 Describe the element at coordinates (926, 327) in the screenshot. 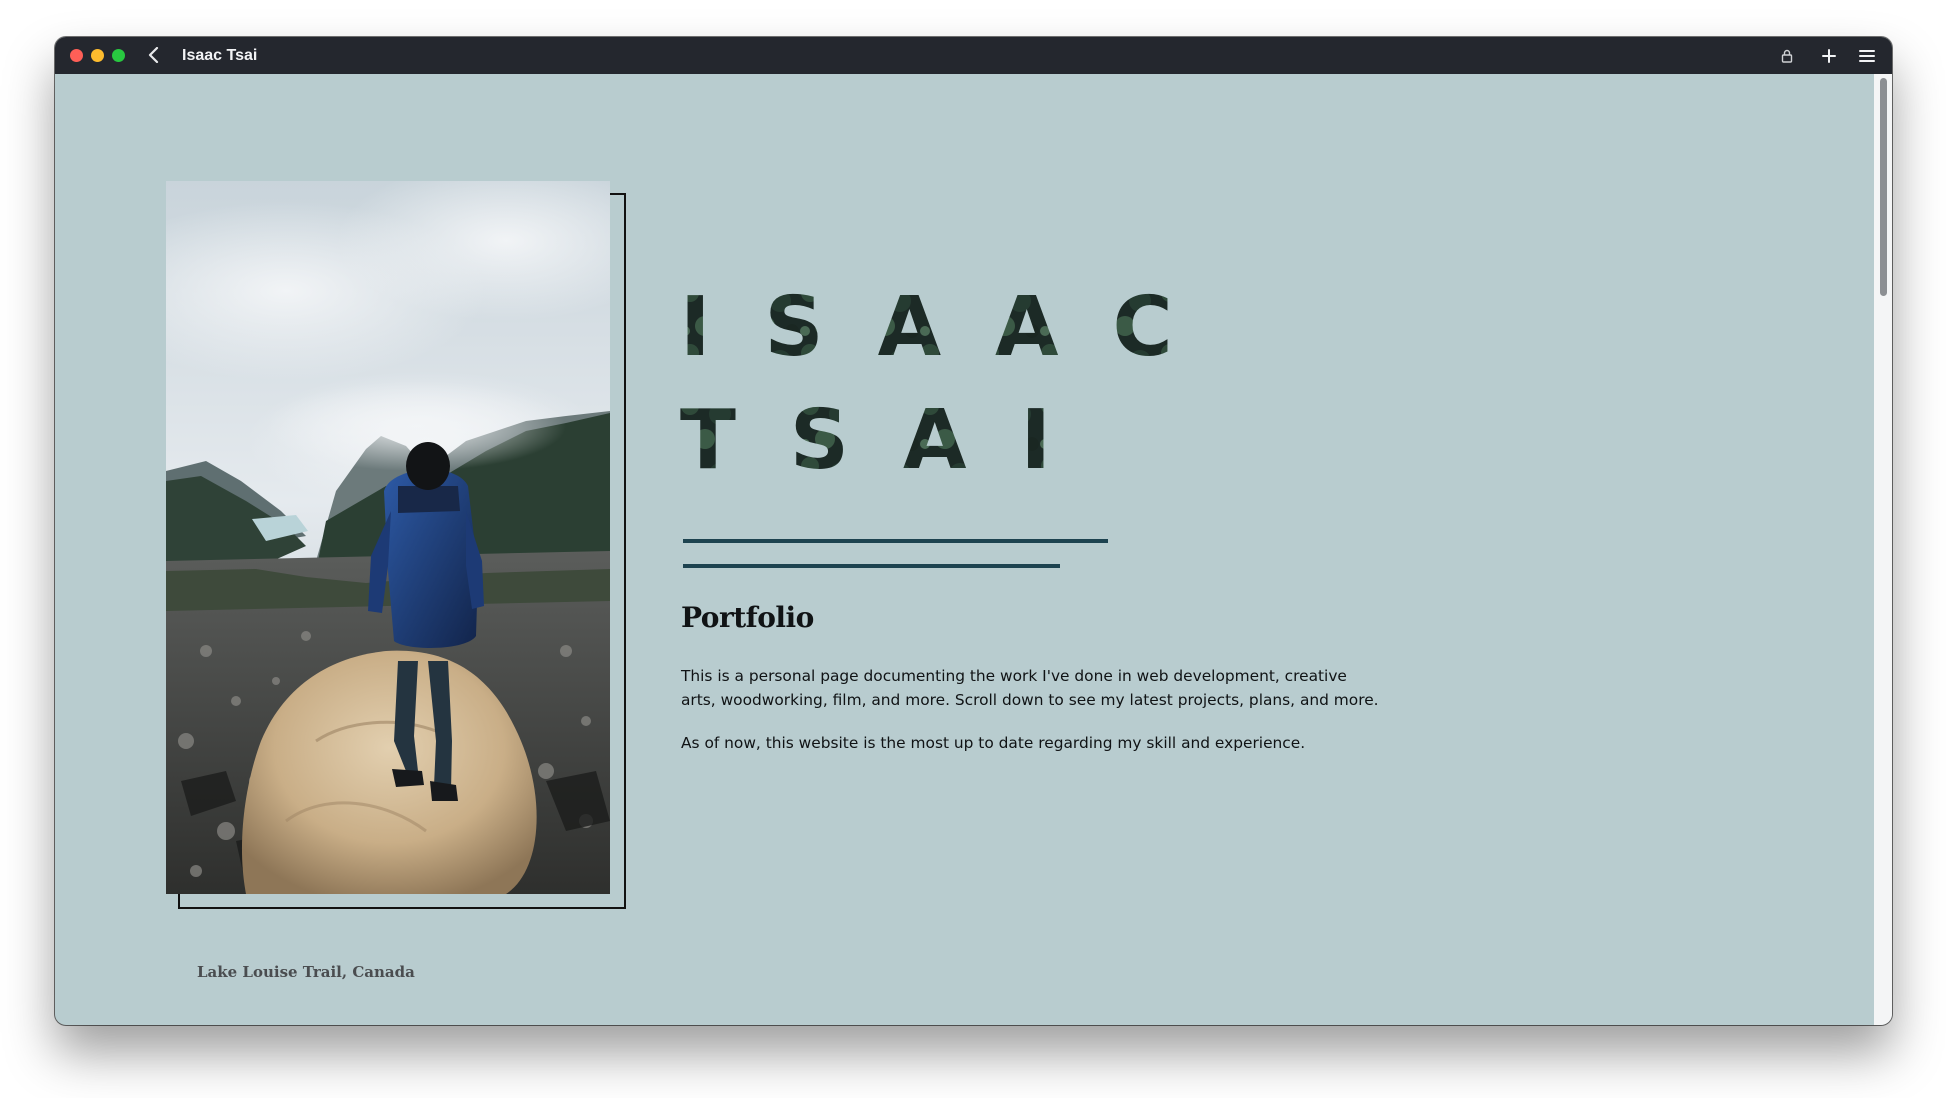

I see `name-first-line: ISAAC` at that location.